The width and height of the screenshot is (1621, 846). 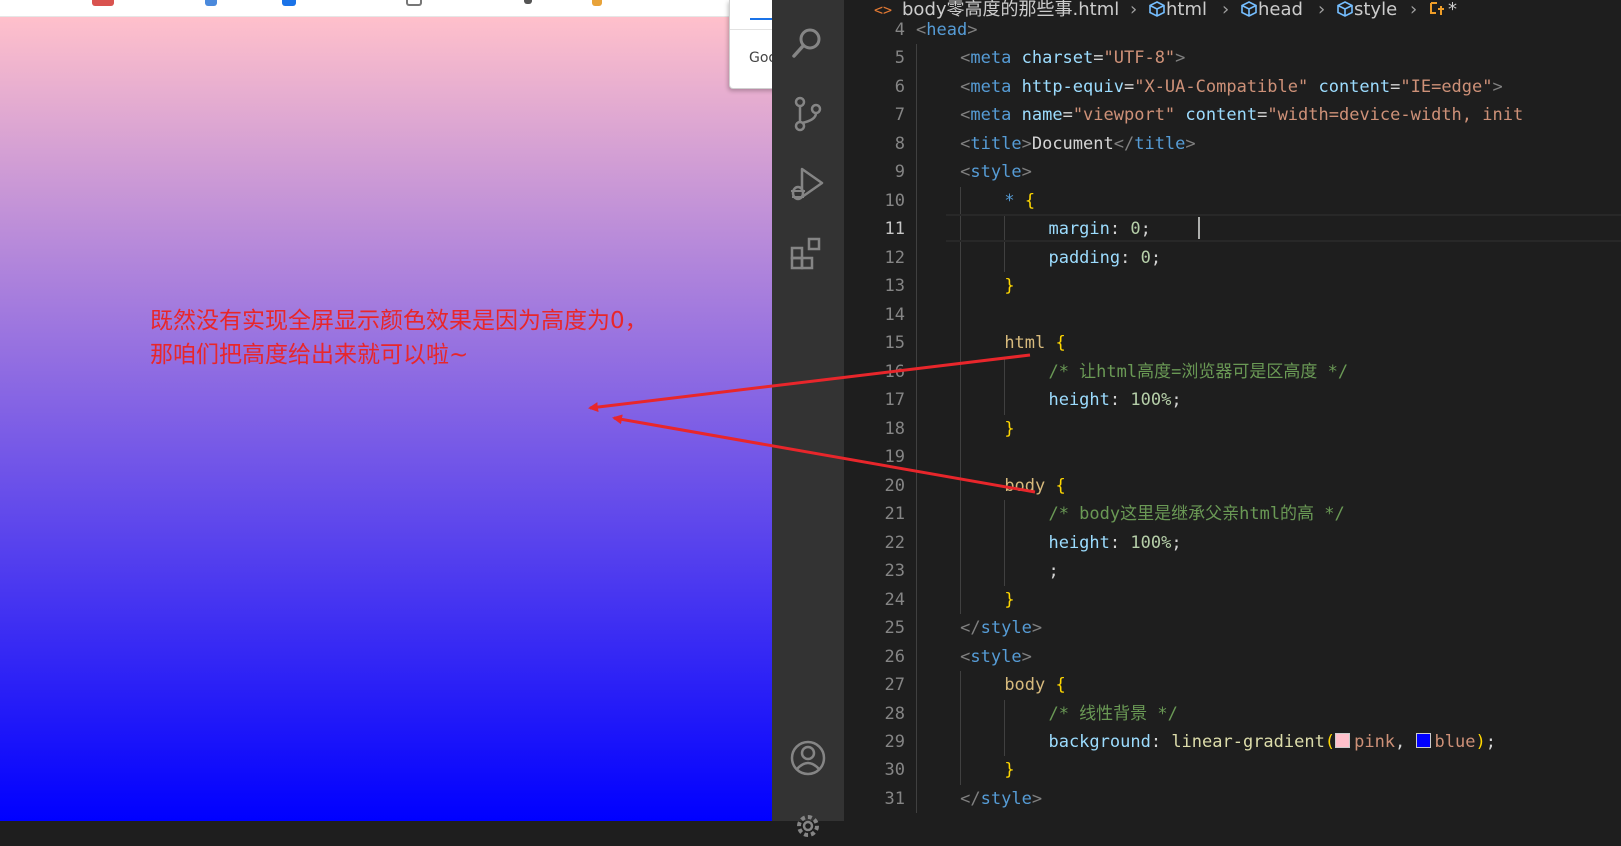 I want to click on source-control-icon, so click(x=808, y=114).